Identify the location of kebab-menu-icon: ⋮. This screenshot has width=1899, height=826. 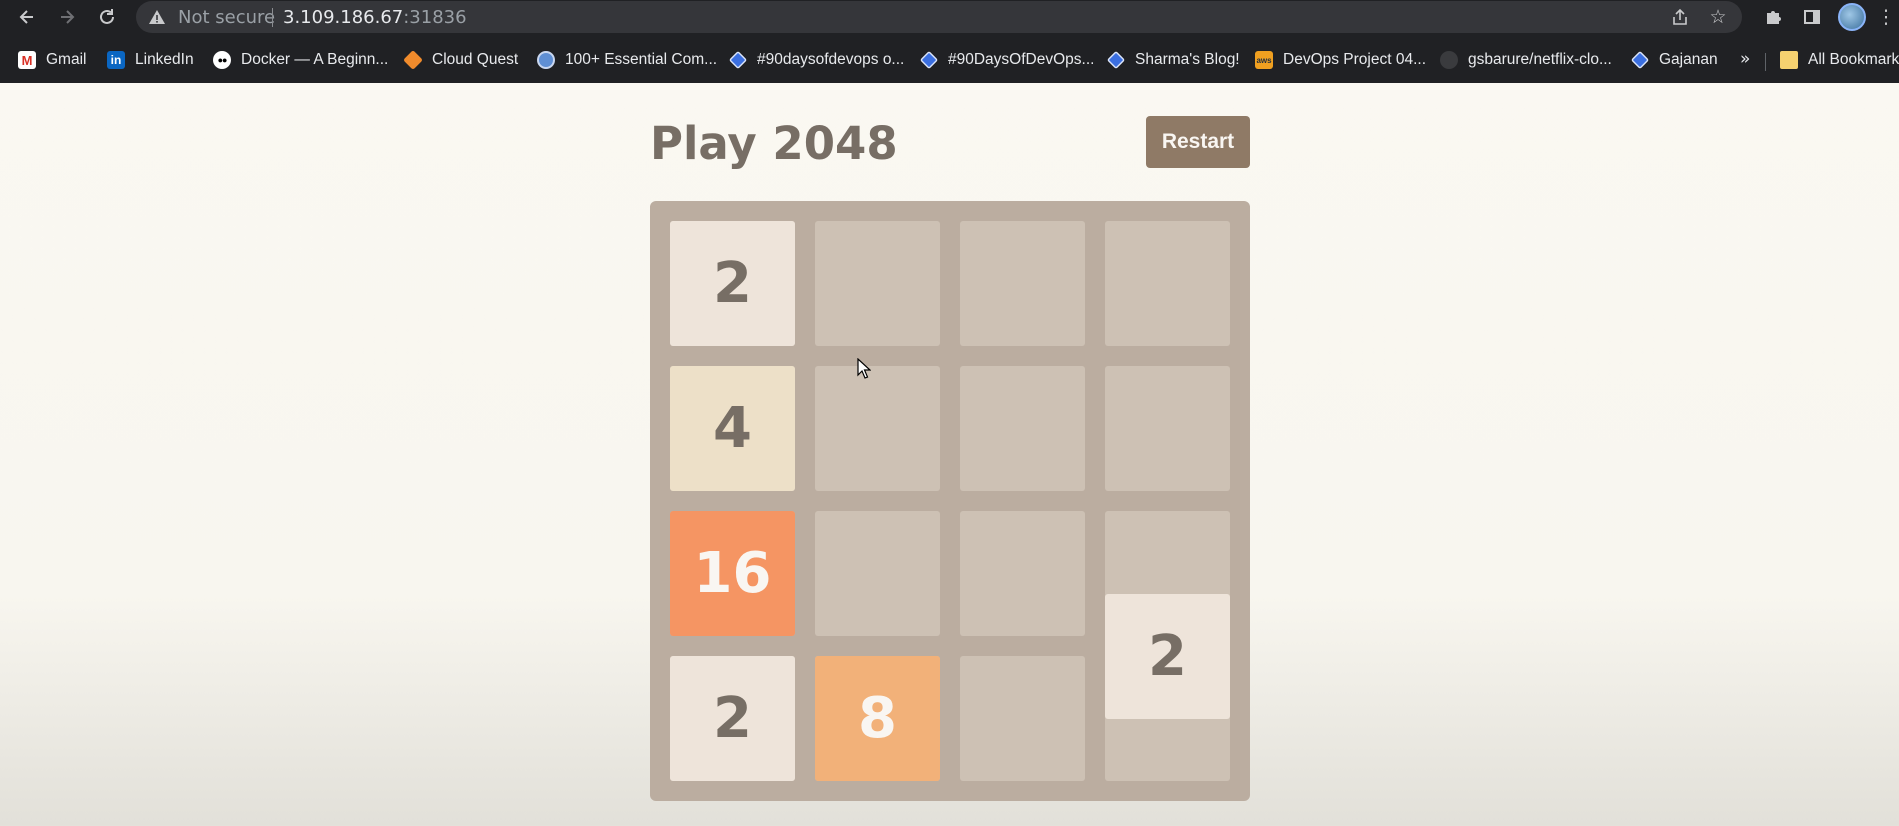
(1886, 17).